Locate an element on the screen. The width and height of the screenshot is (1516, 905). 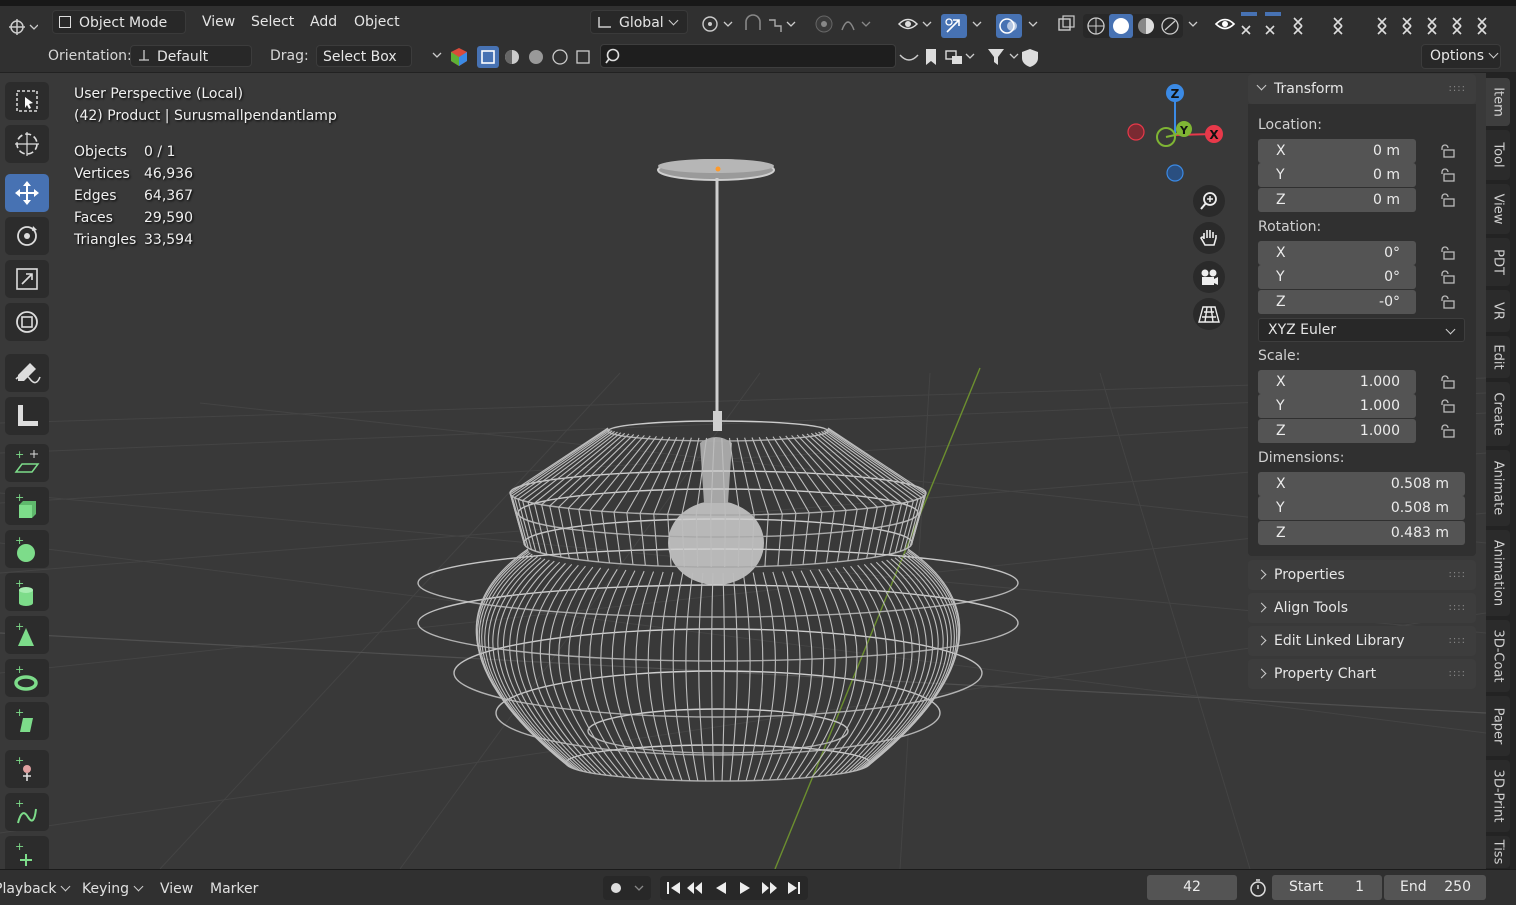
camera-view-icon is located at coordinates (1209, 277).